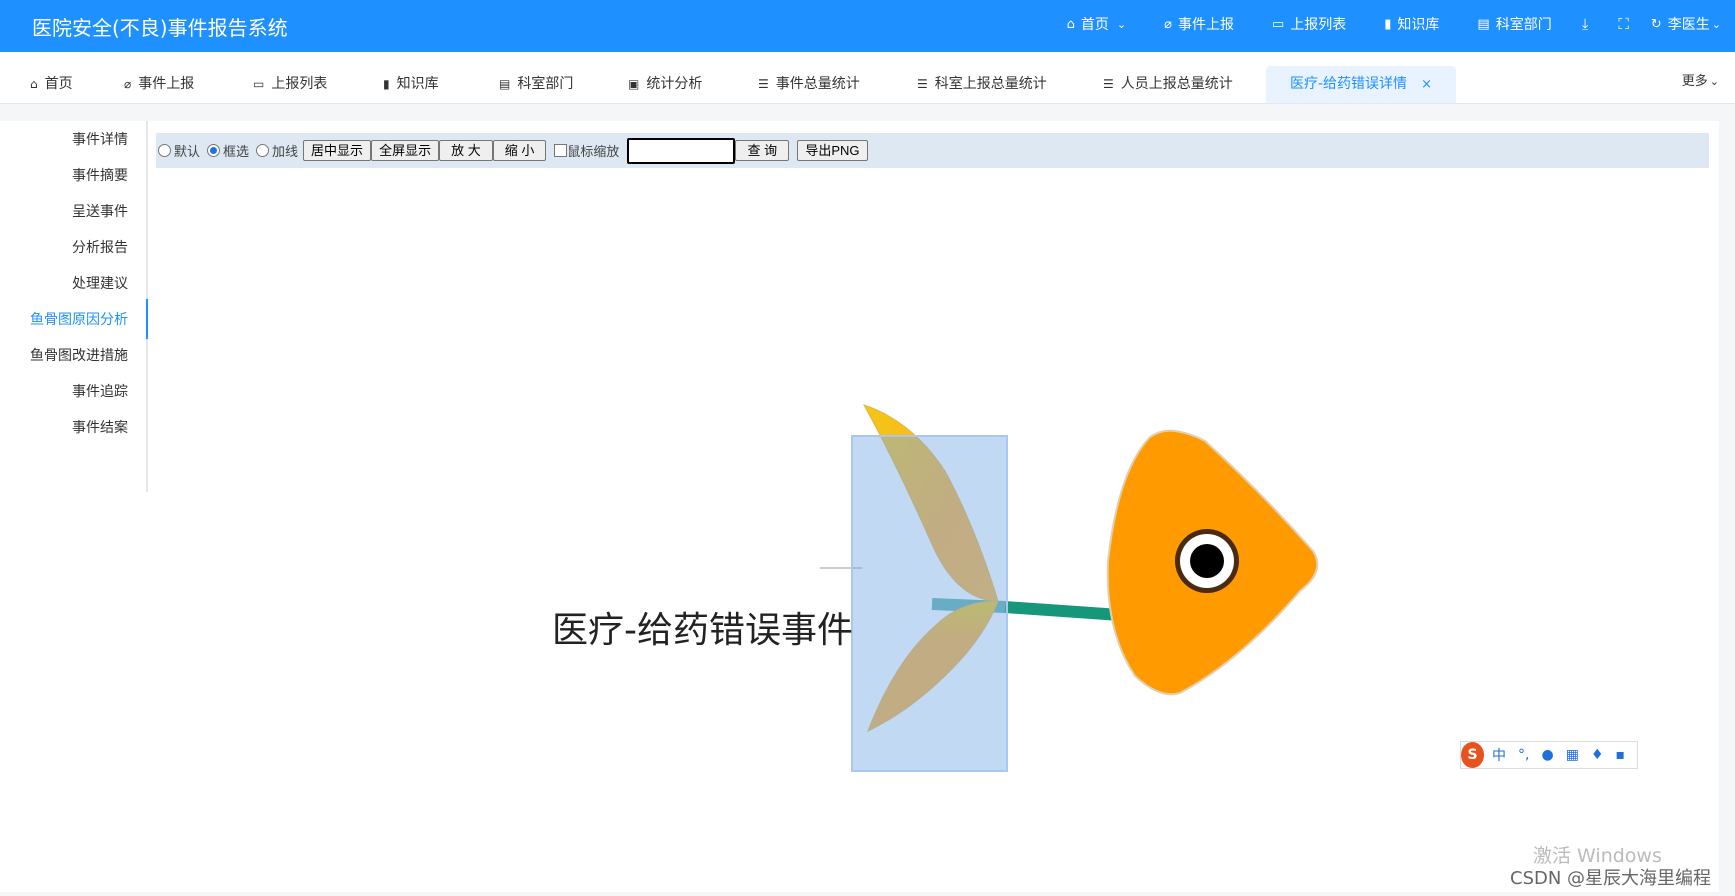  I want to click on user-menu: ↻ 李医生 ⌄, so click(1686, 24).